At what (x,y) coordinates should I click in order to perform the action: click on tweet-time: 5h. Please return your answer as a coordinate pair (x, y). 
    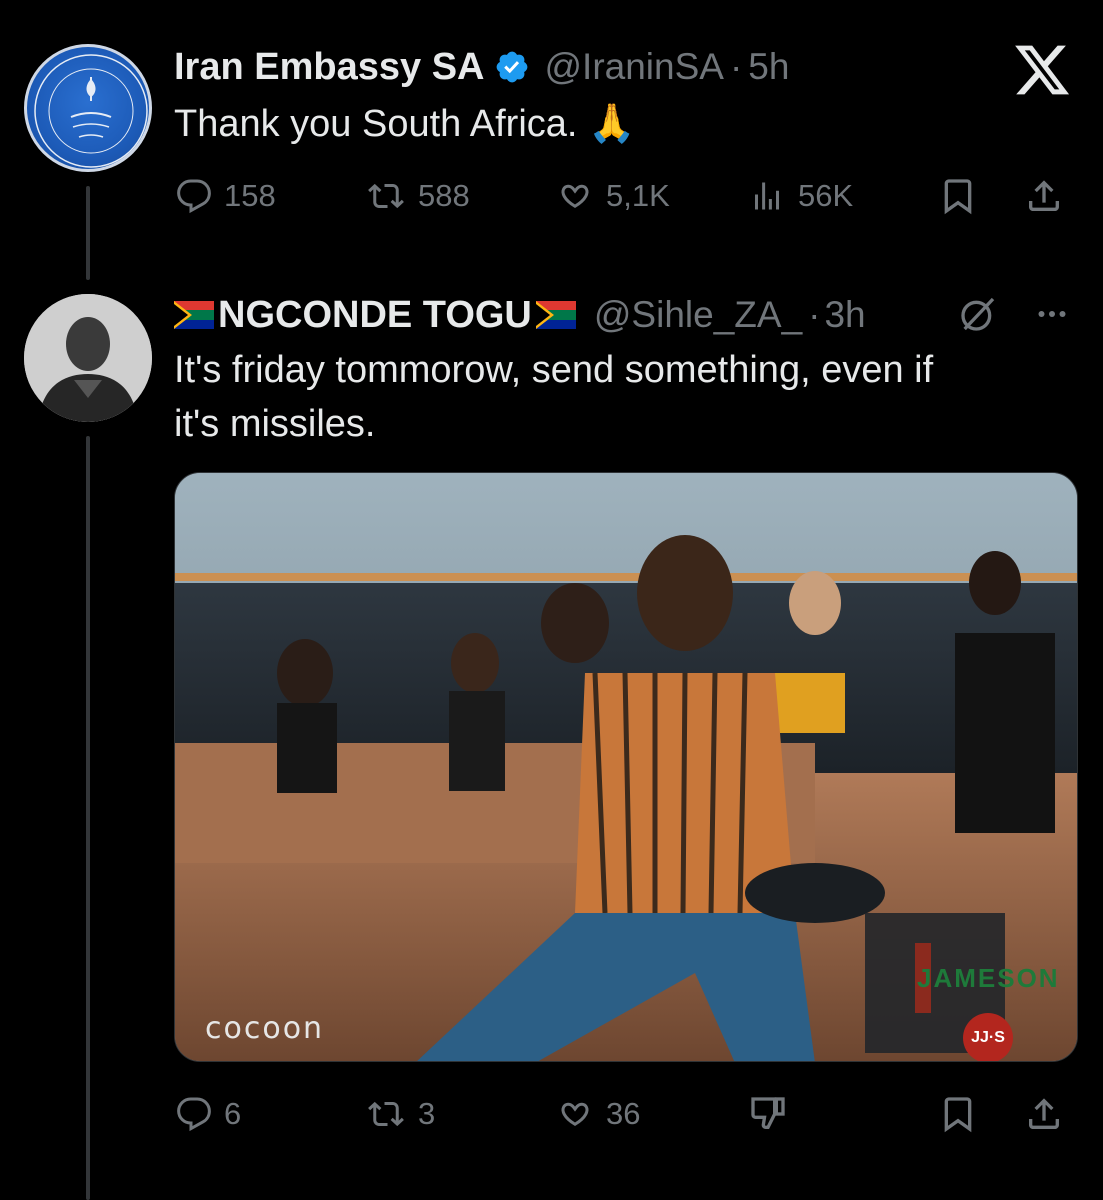
    Looking at the image, I should click on (768, 67).